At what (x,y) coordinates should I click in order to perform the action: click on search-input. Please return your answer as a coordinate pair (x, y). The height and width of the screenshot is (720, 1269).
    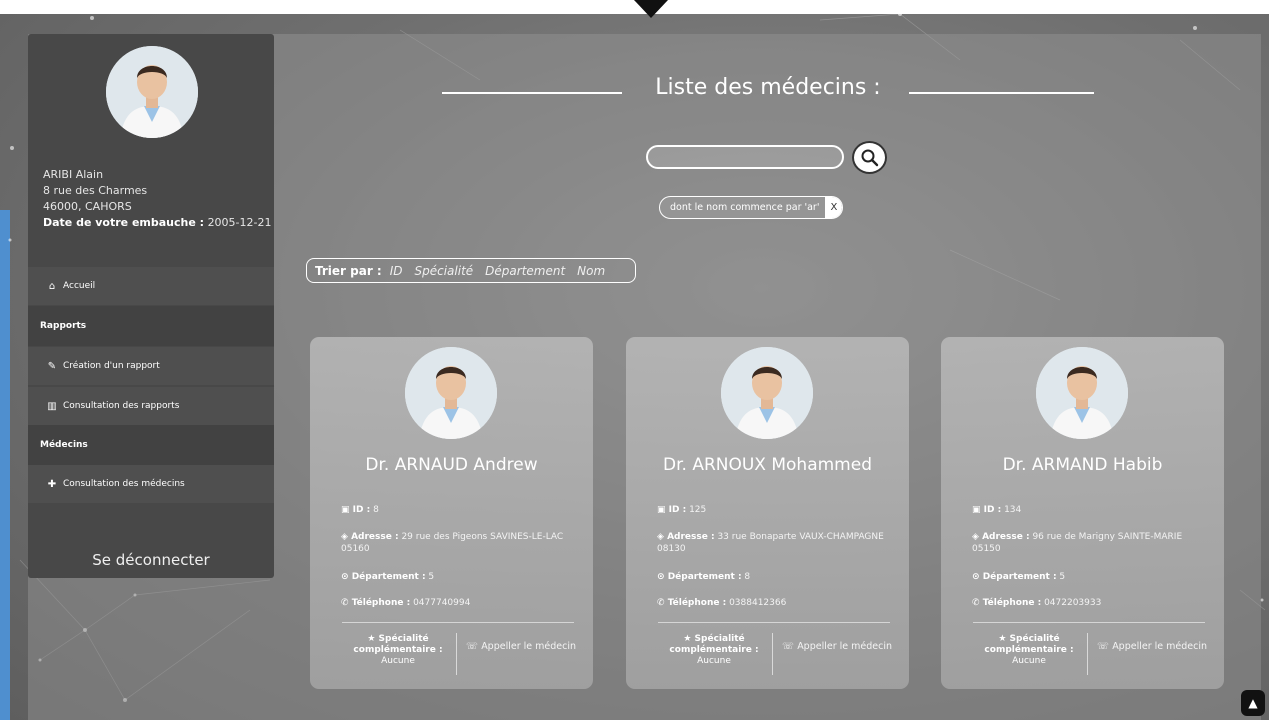
    Looking at the image, I should click on (745, 157).